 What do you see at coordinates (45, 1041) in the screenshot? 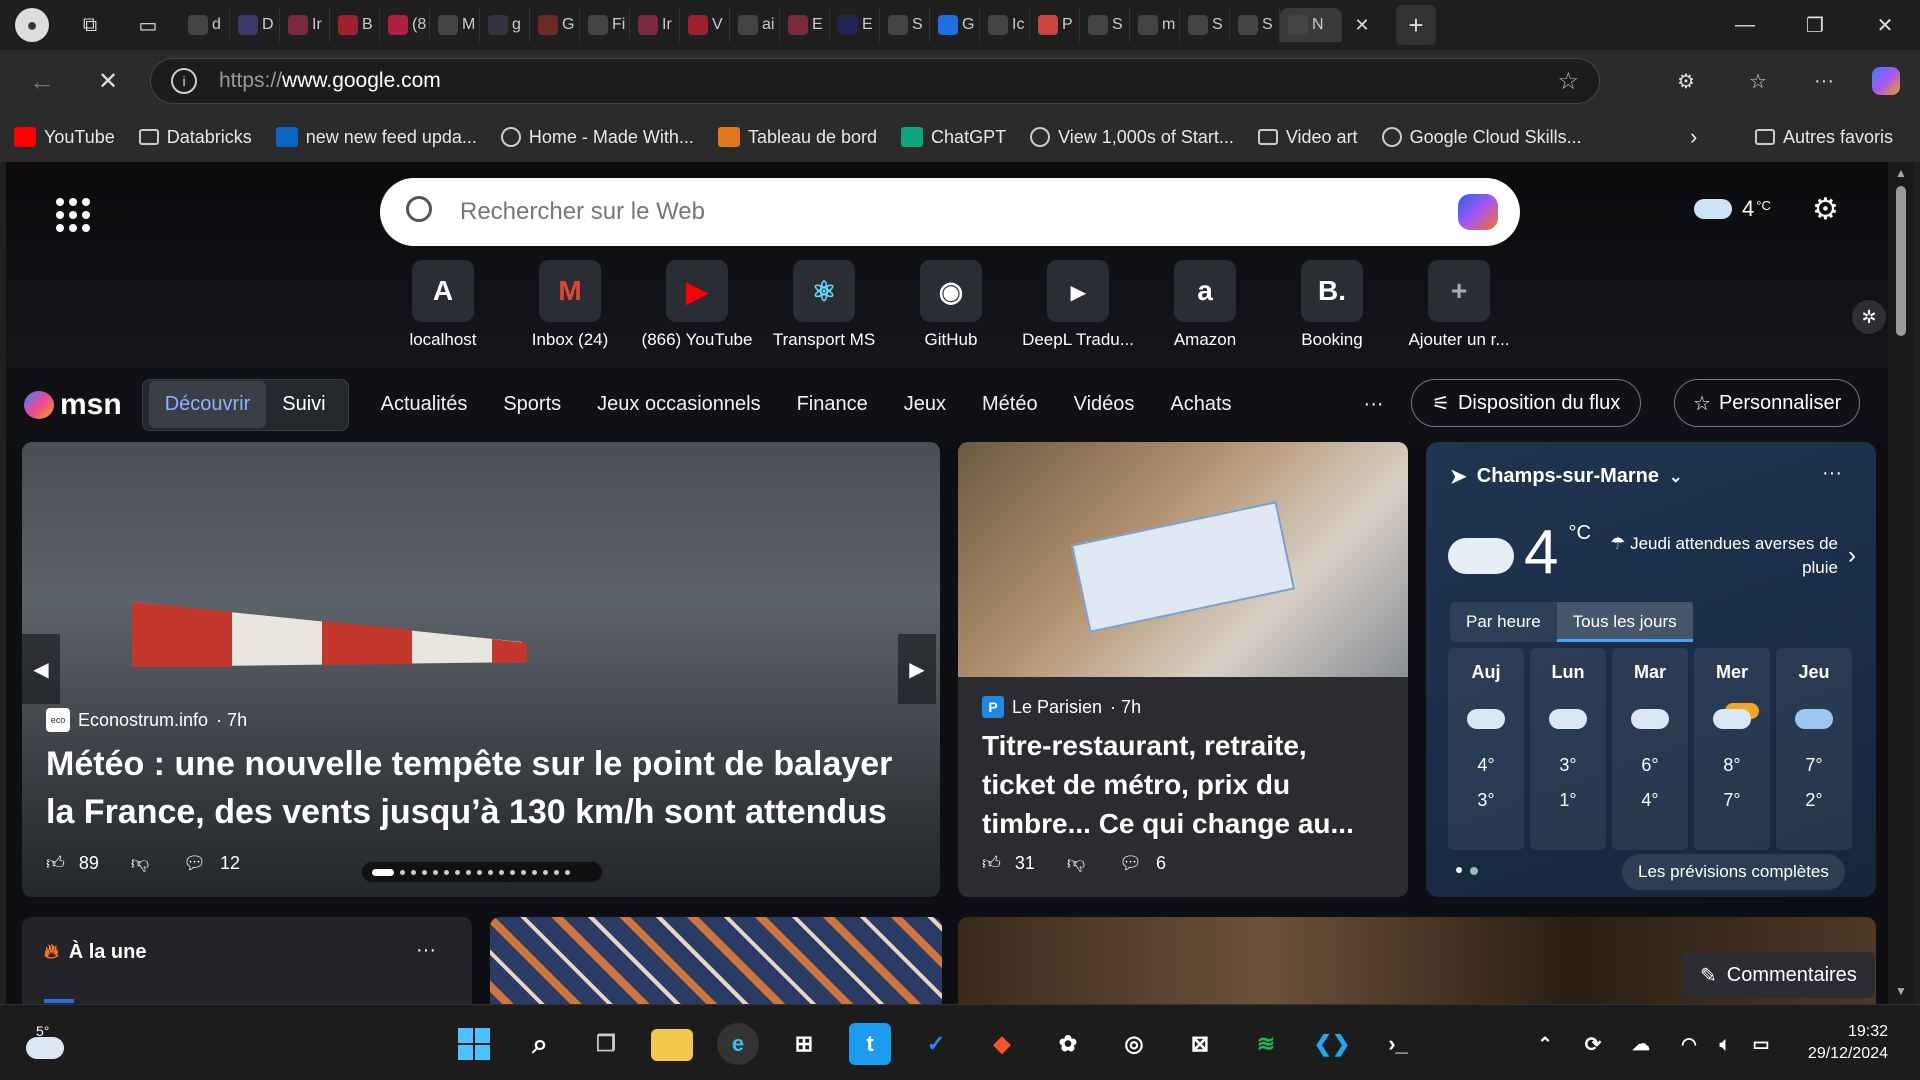
I see `taskbar-weather: 5°` at bounding box center [45, 1041].